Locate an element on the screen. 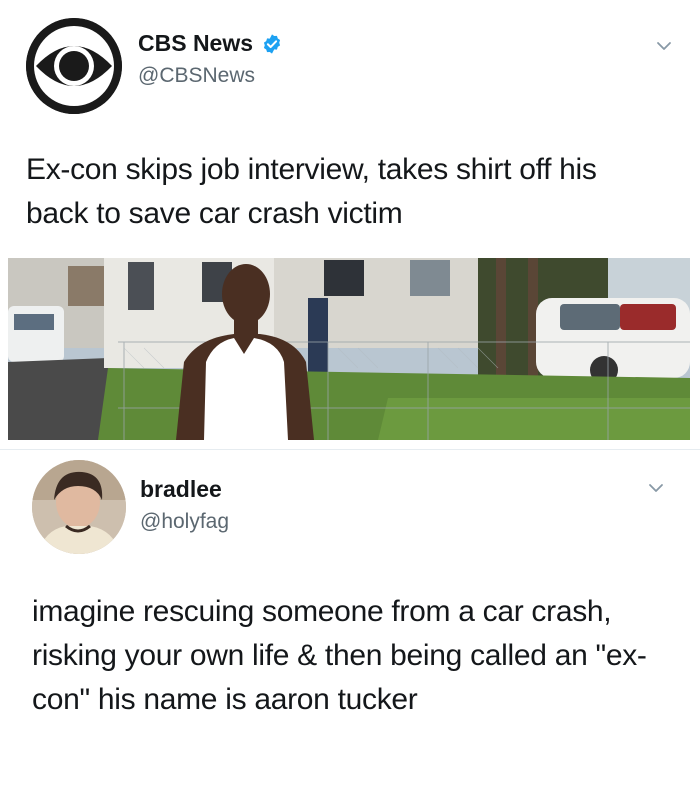 Image resolution: width=700 pixels, height=804 pixels. bradlee-avatar is located at coordinates (79, 507).